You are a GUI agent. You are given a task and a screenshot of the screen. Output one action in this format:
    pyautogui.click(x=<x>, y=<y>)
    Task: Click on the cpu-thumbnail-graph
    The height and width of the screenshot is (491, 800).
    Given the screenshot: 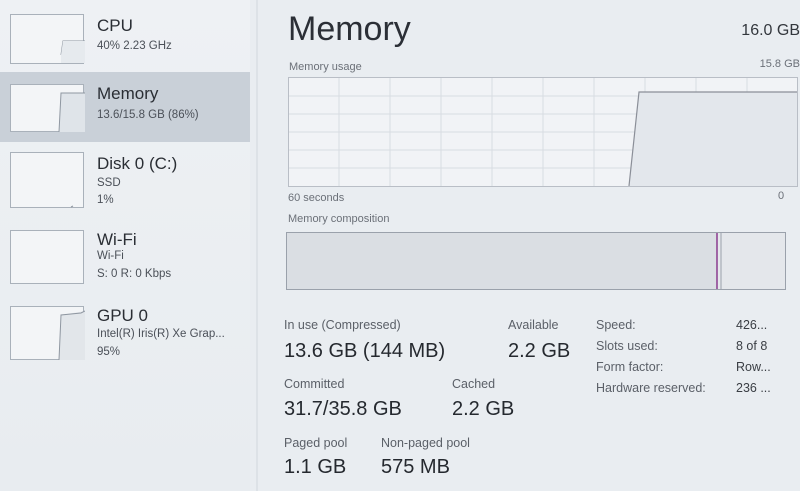 What is the action you would take?
    pyautogui.click(x=47, y=39)
    